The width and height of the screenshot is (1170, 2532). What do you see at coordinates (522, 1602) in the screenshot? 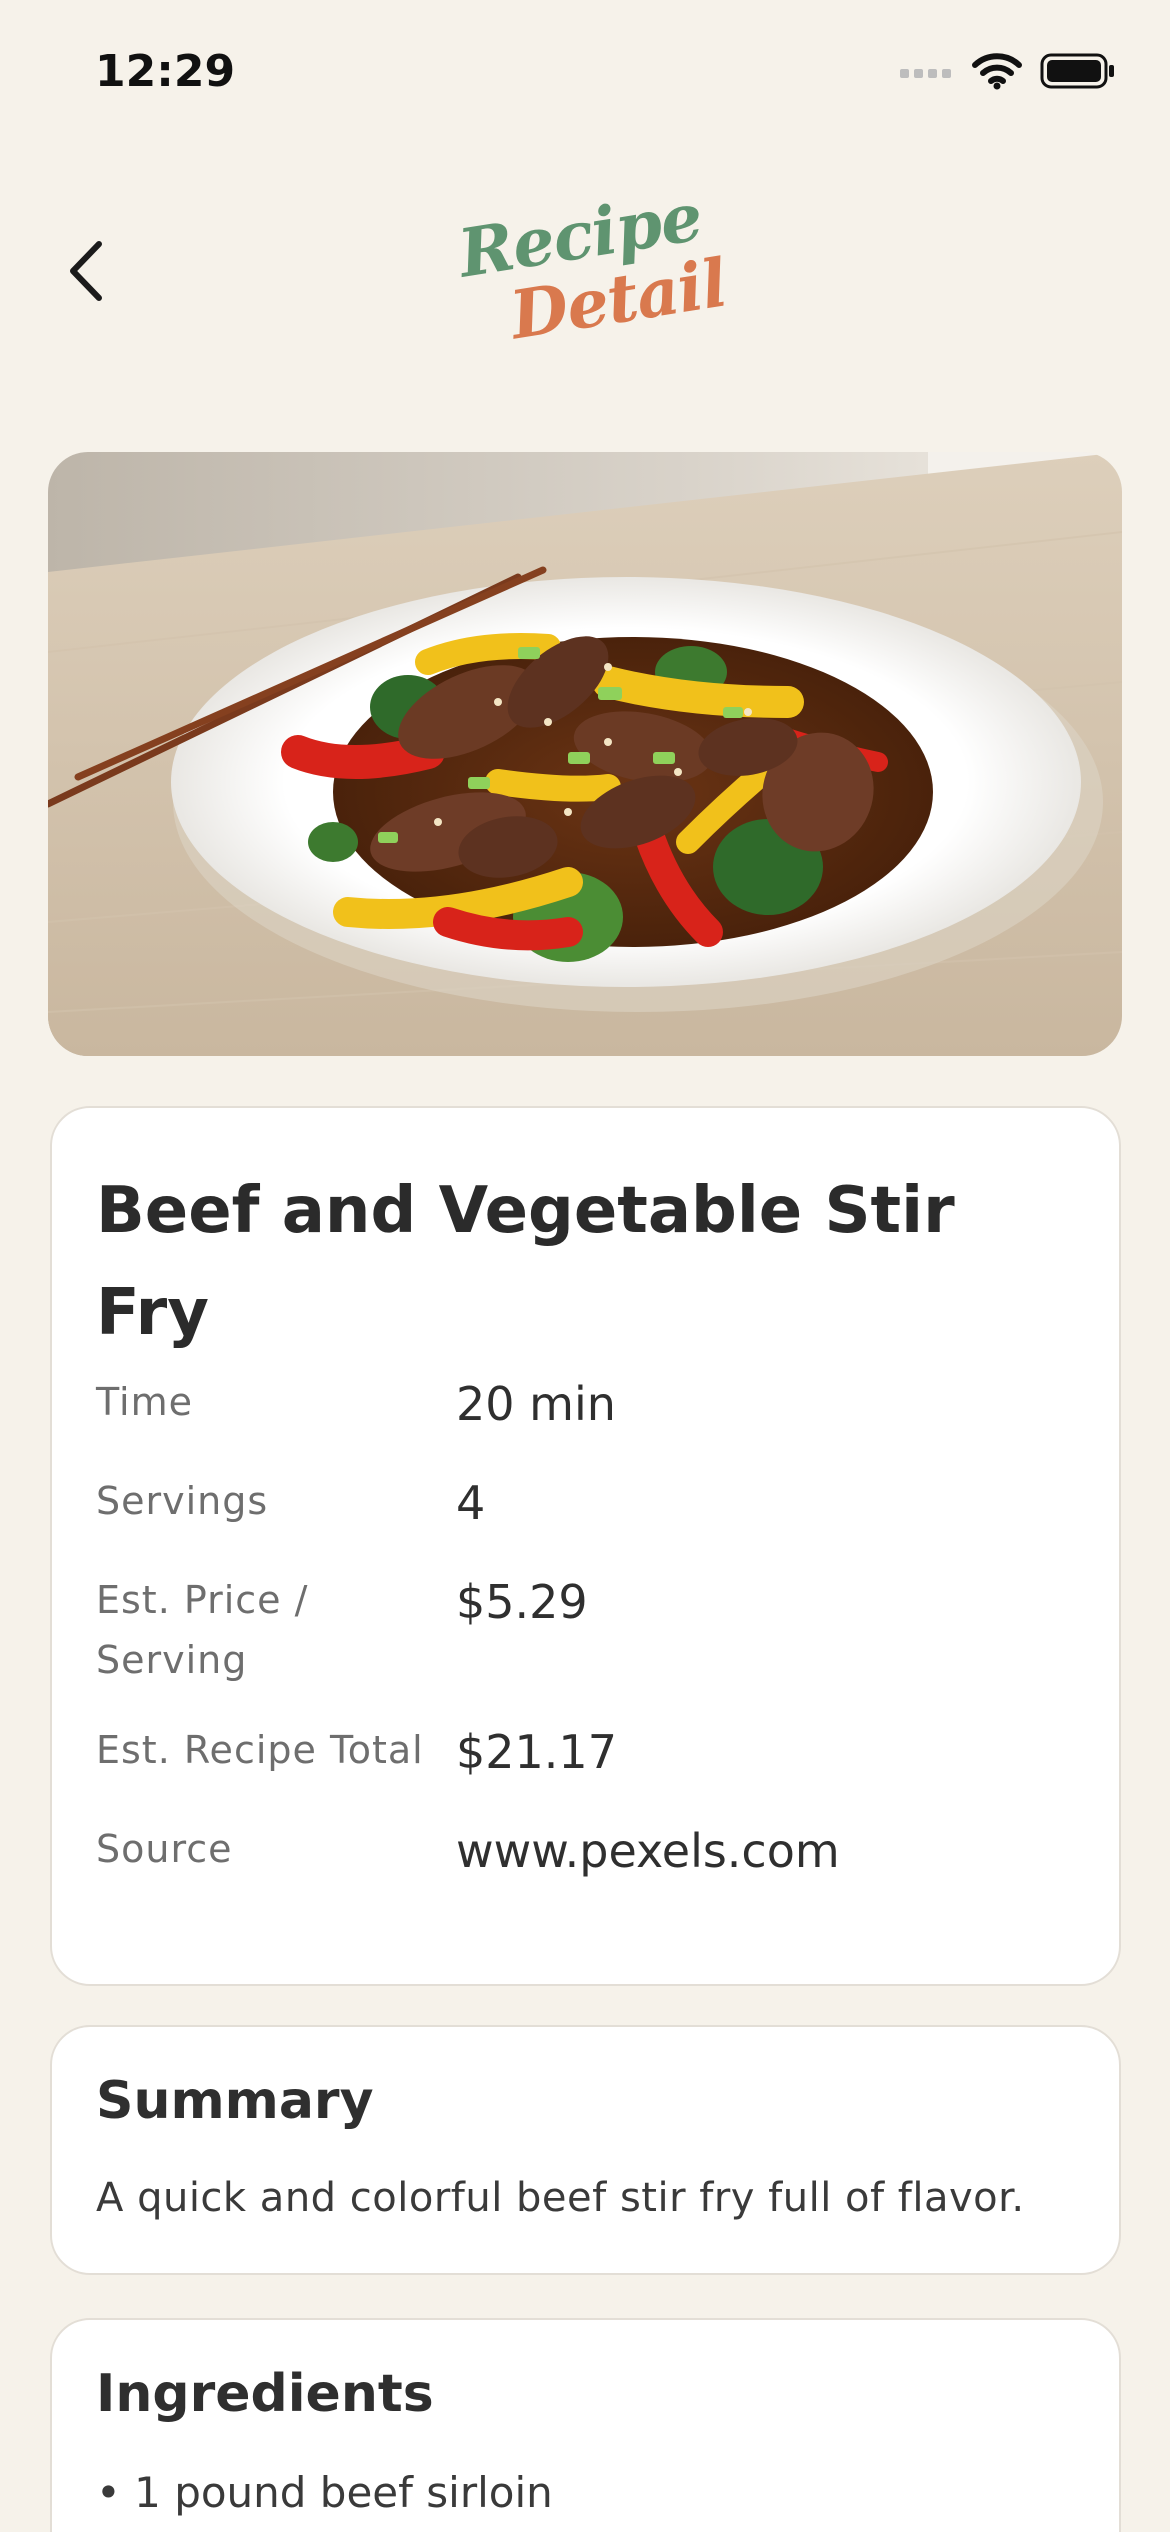
I see `detail-value: $5.29` at bounding box center [522, 1602].